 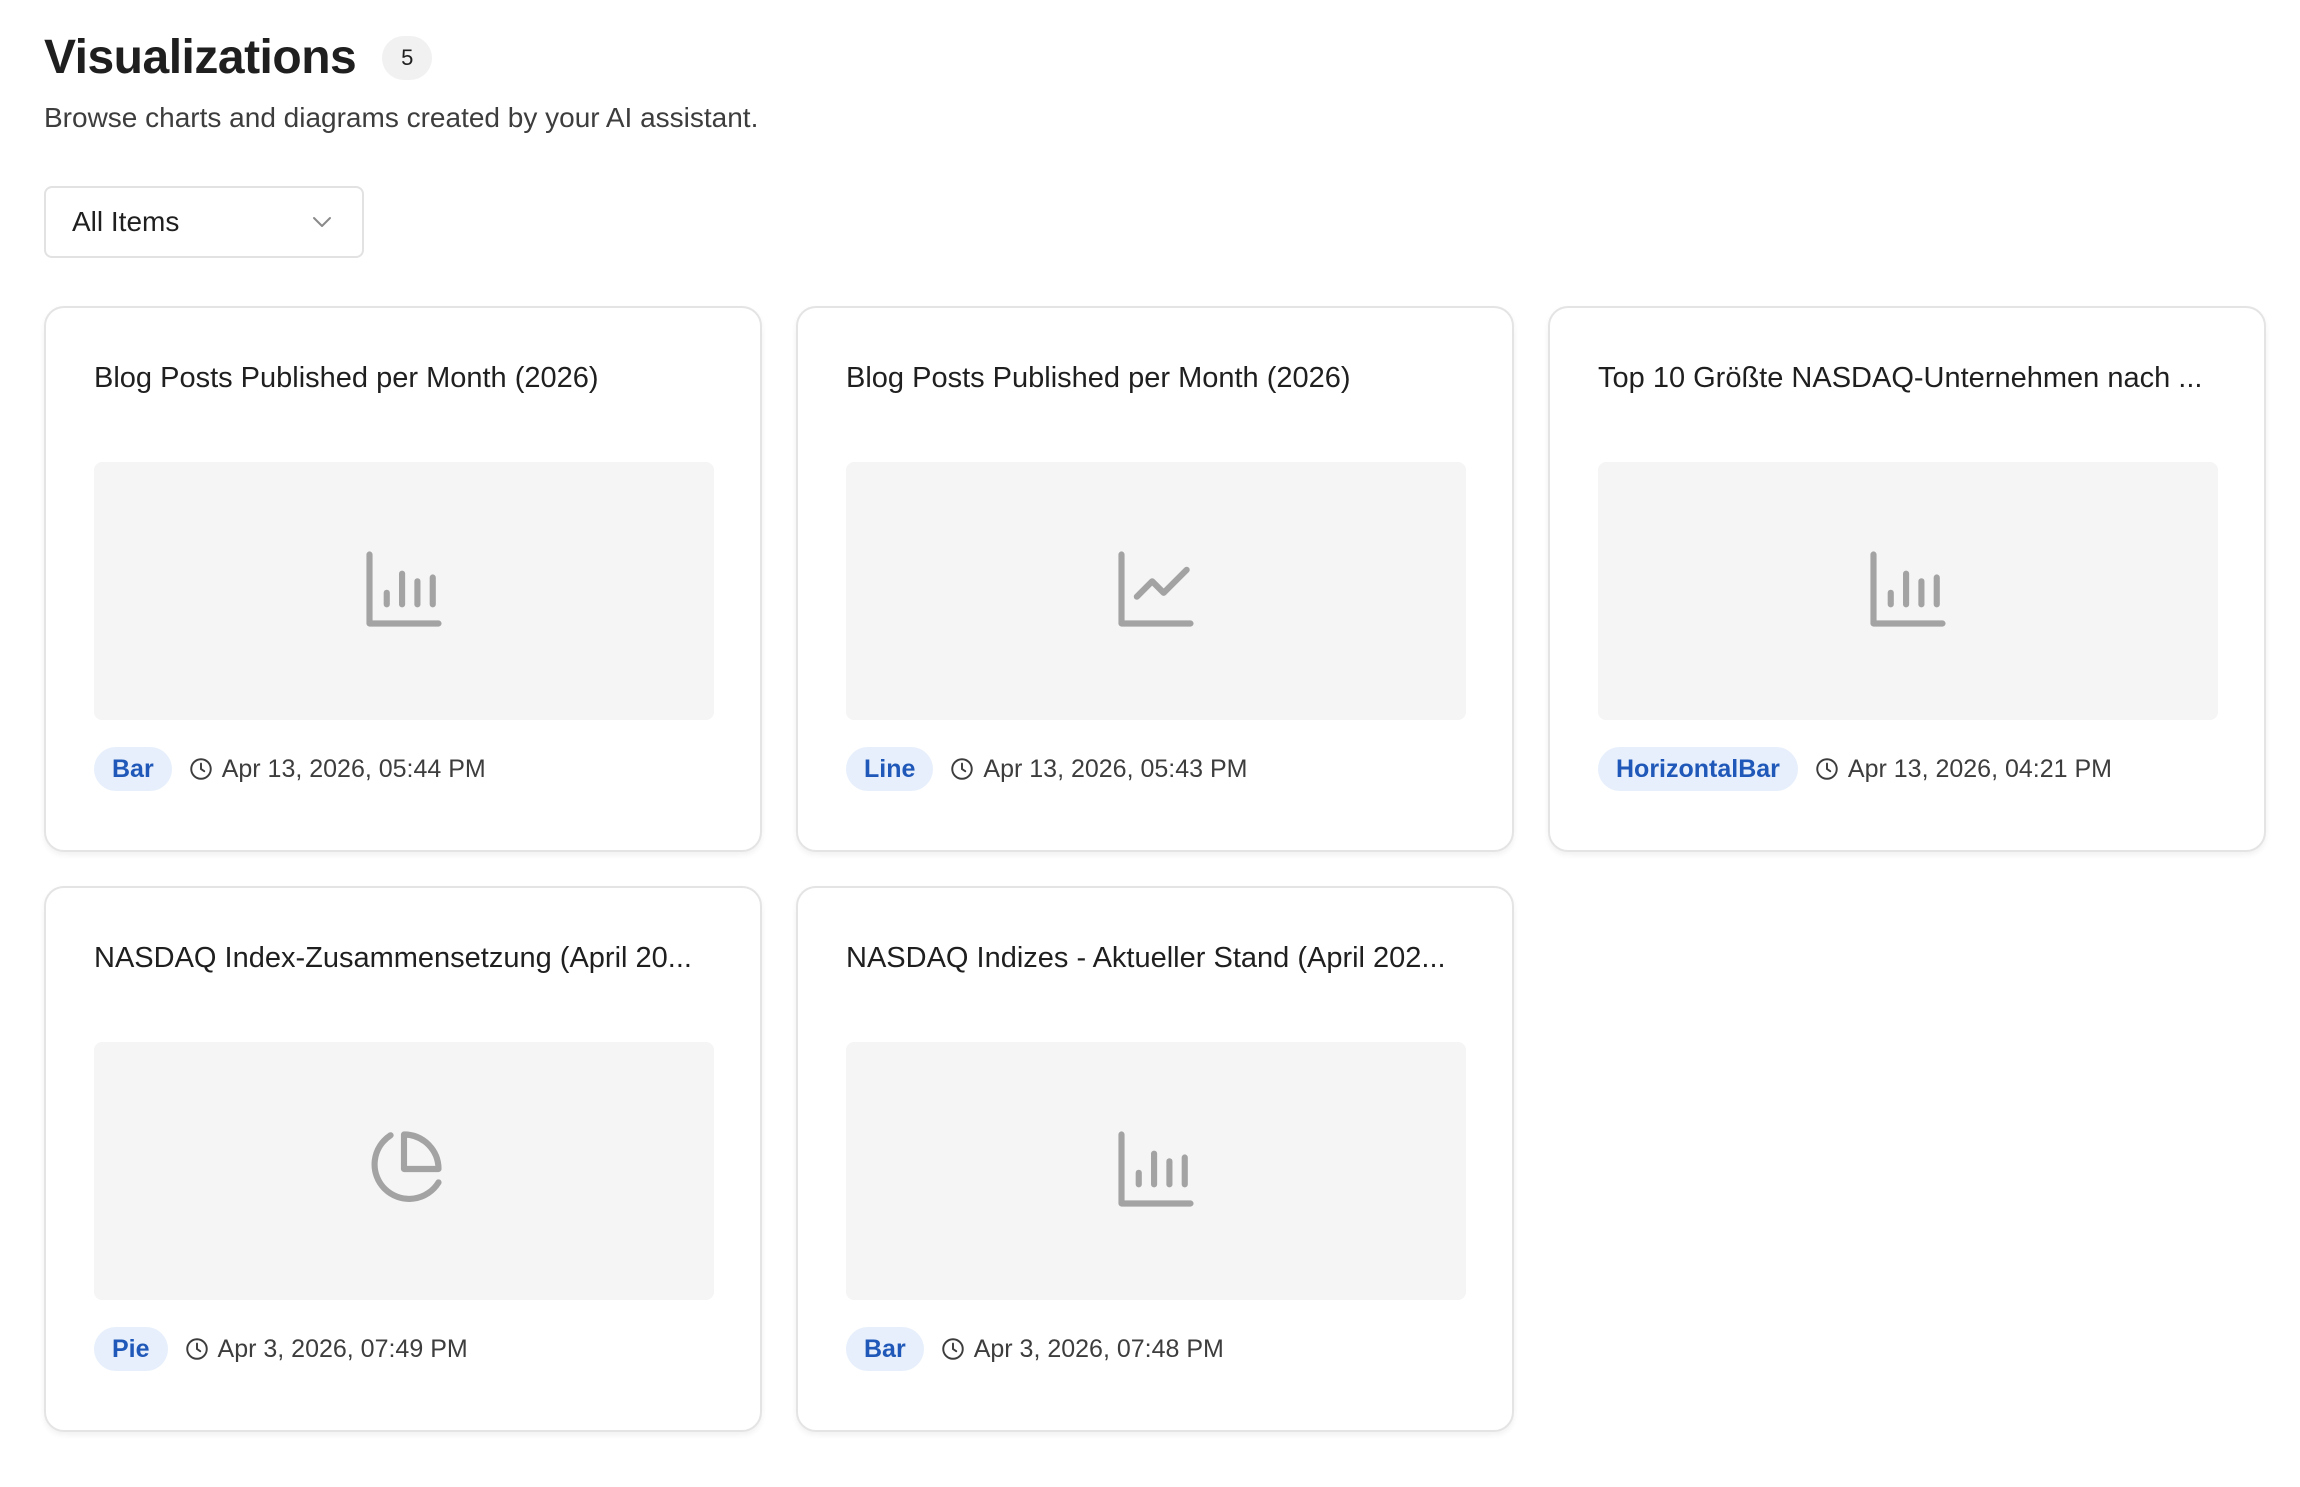 I want to click on chart-type-badge: Pie, so click(x=131, y=1349).